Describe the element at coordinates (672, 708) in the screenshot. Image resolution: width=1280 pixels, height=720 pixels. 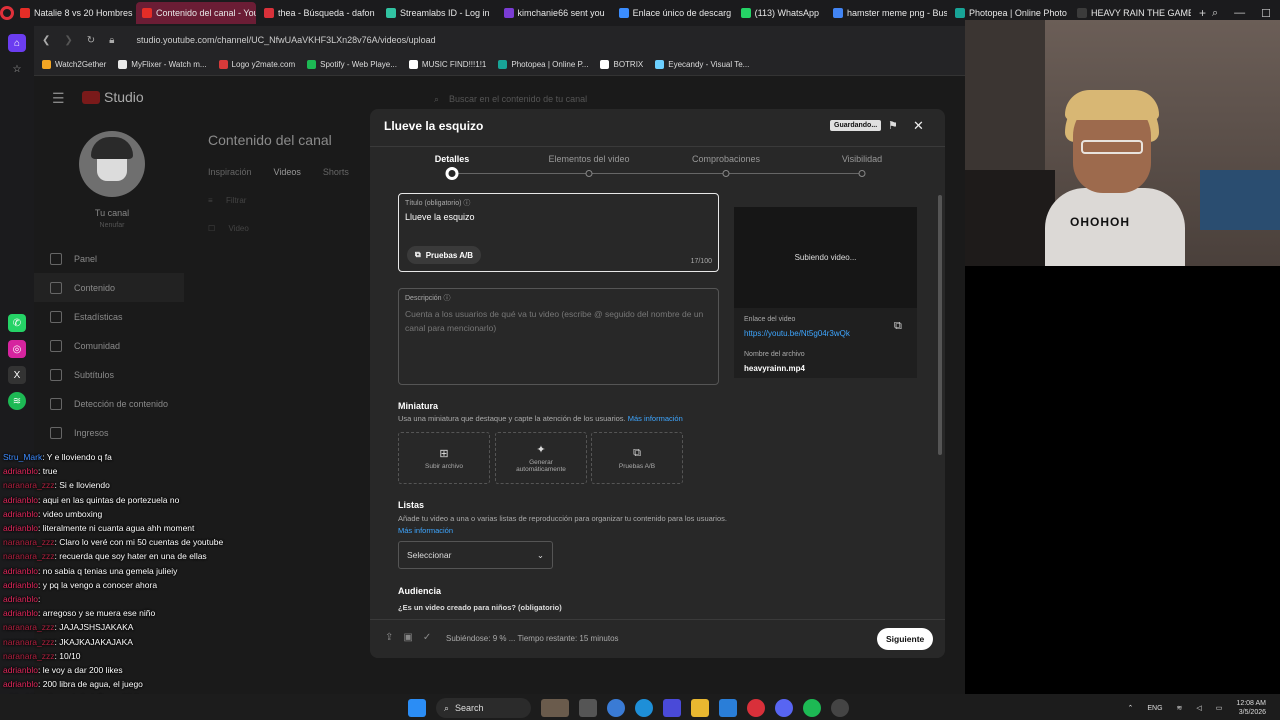
I see `game-icon` at that location.